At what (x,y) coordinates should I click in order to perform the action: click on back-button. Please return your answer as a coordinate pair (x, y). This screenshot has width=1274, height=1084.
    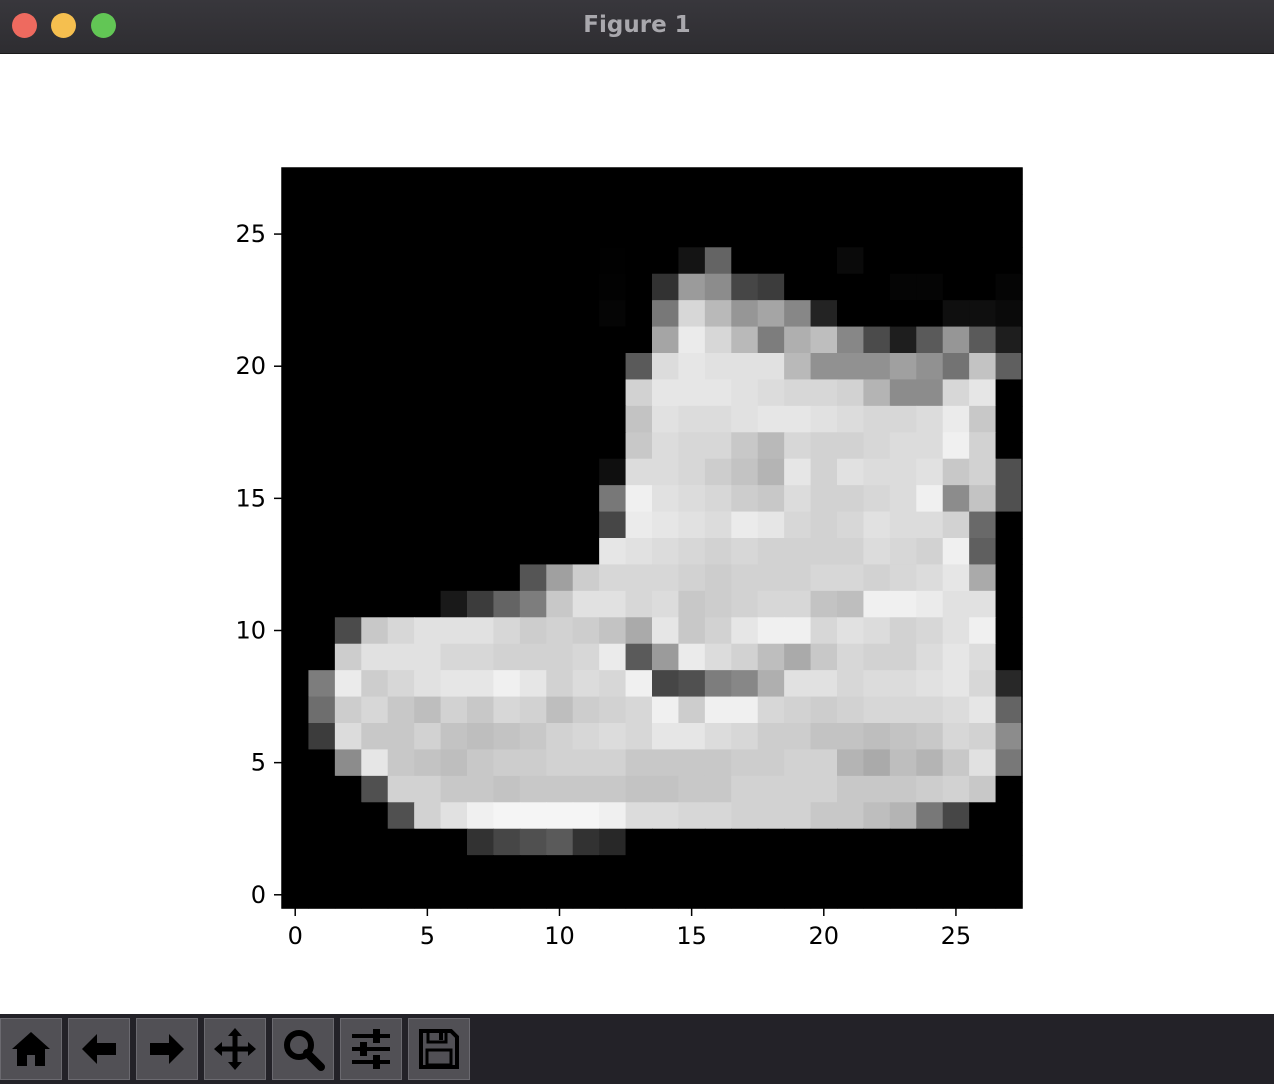
    Looking at the image, I should click on (99, 1049).